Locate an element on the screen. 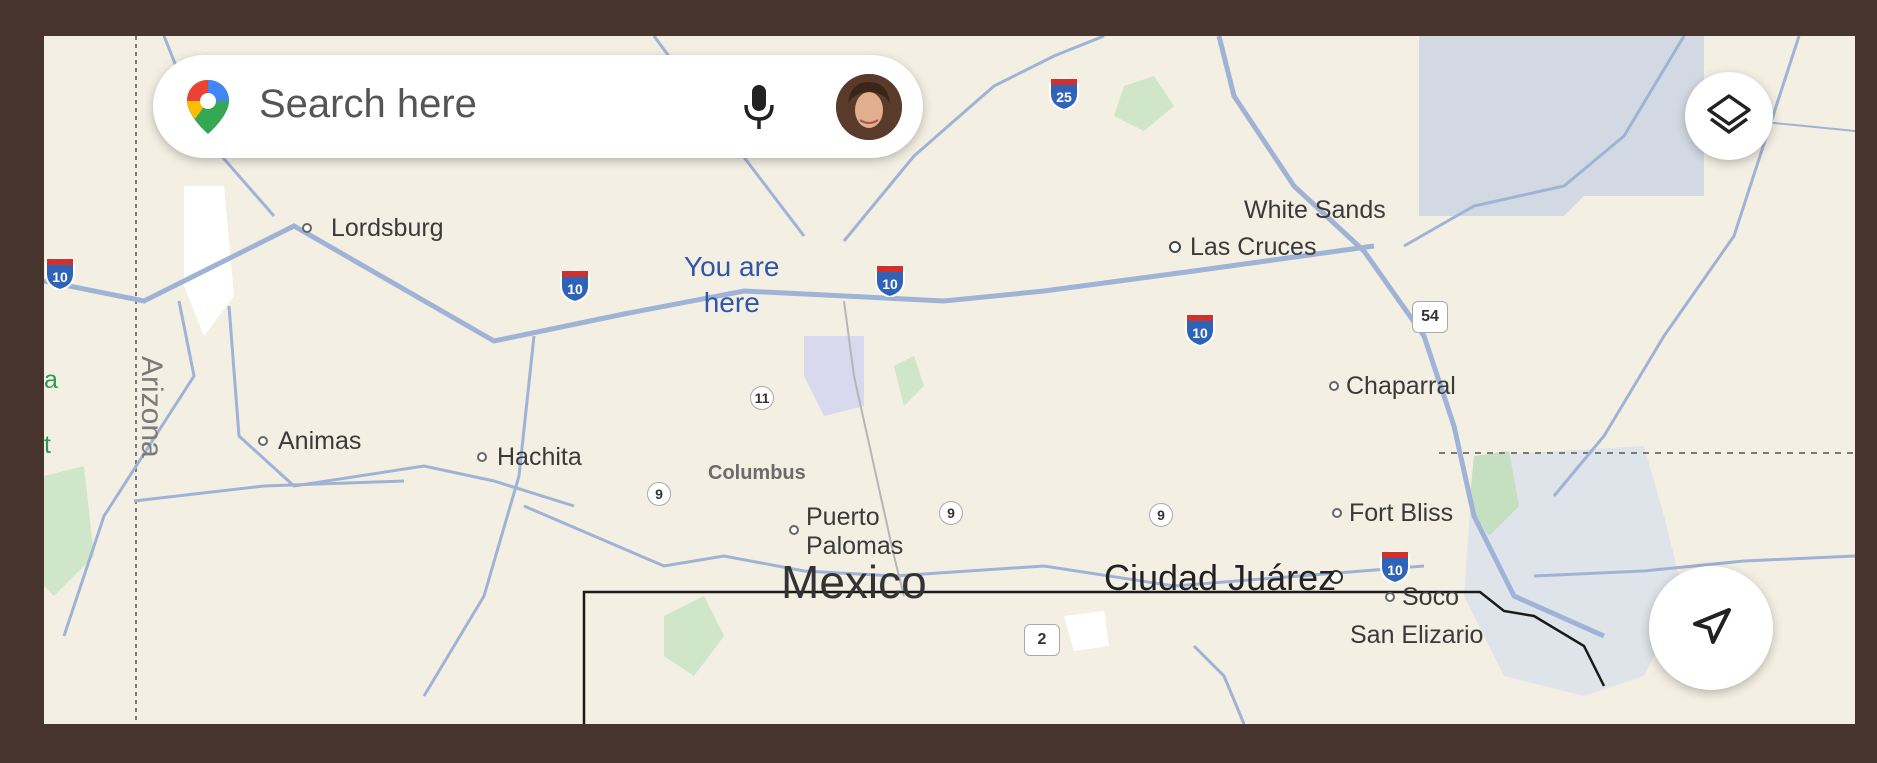 This screenshot has height=763, width=1877. place-label-columbus: Columbus is located at coordinates (757, 473).